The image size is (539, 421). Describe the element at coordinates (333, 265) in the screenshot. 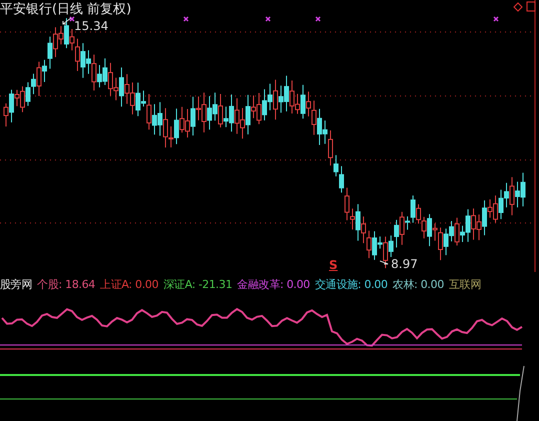

I see `signal-label: S` at that location.